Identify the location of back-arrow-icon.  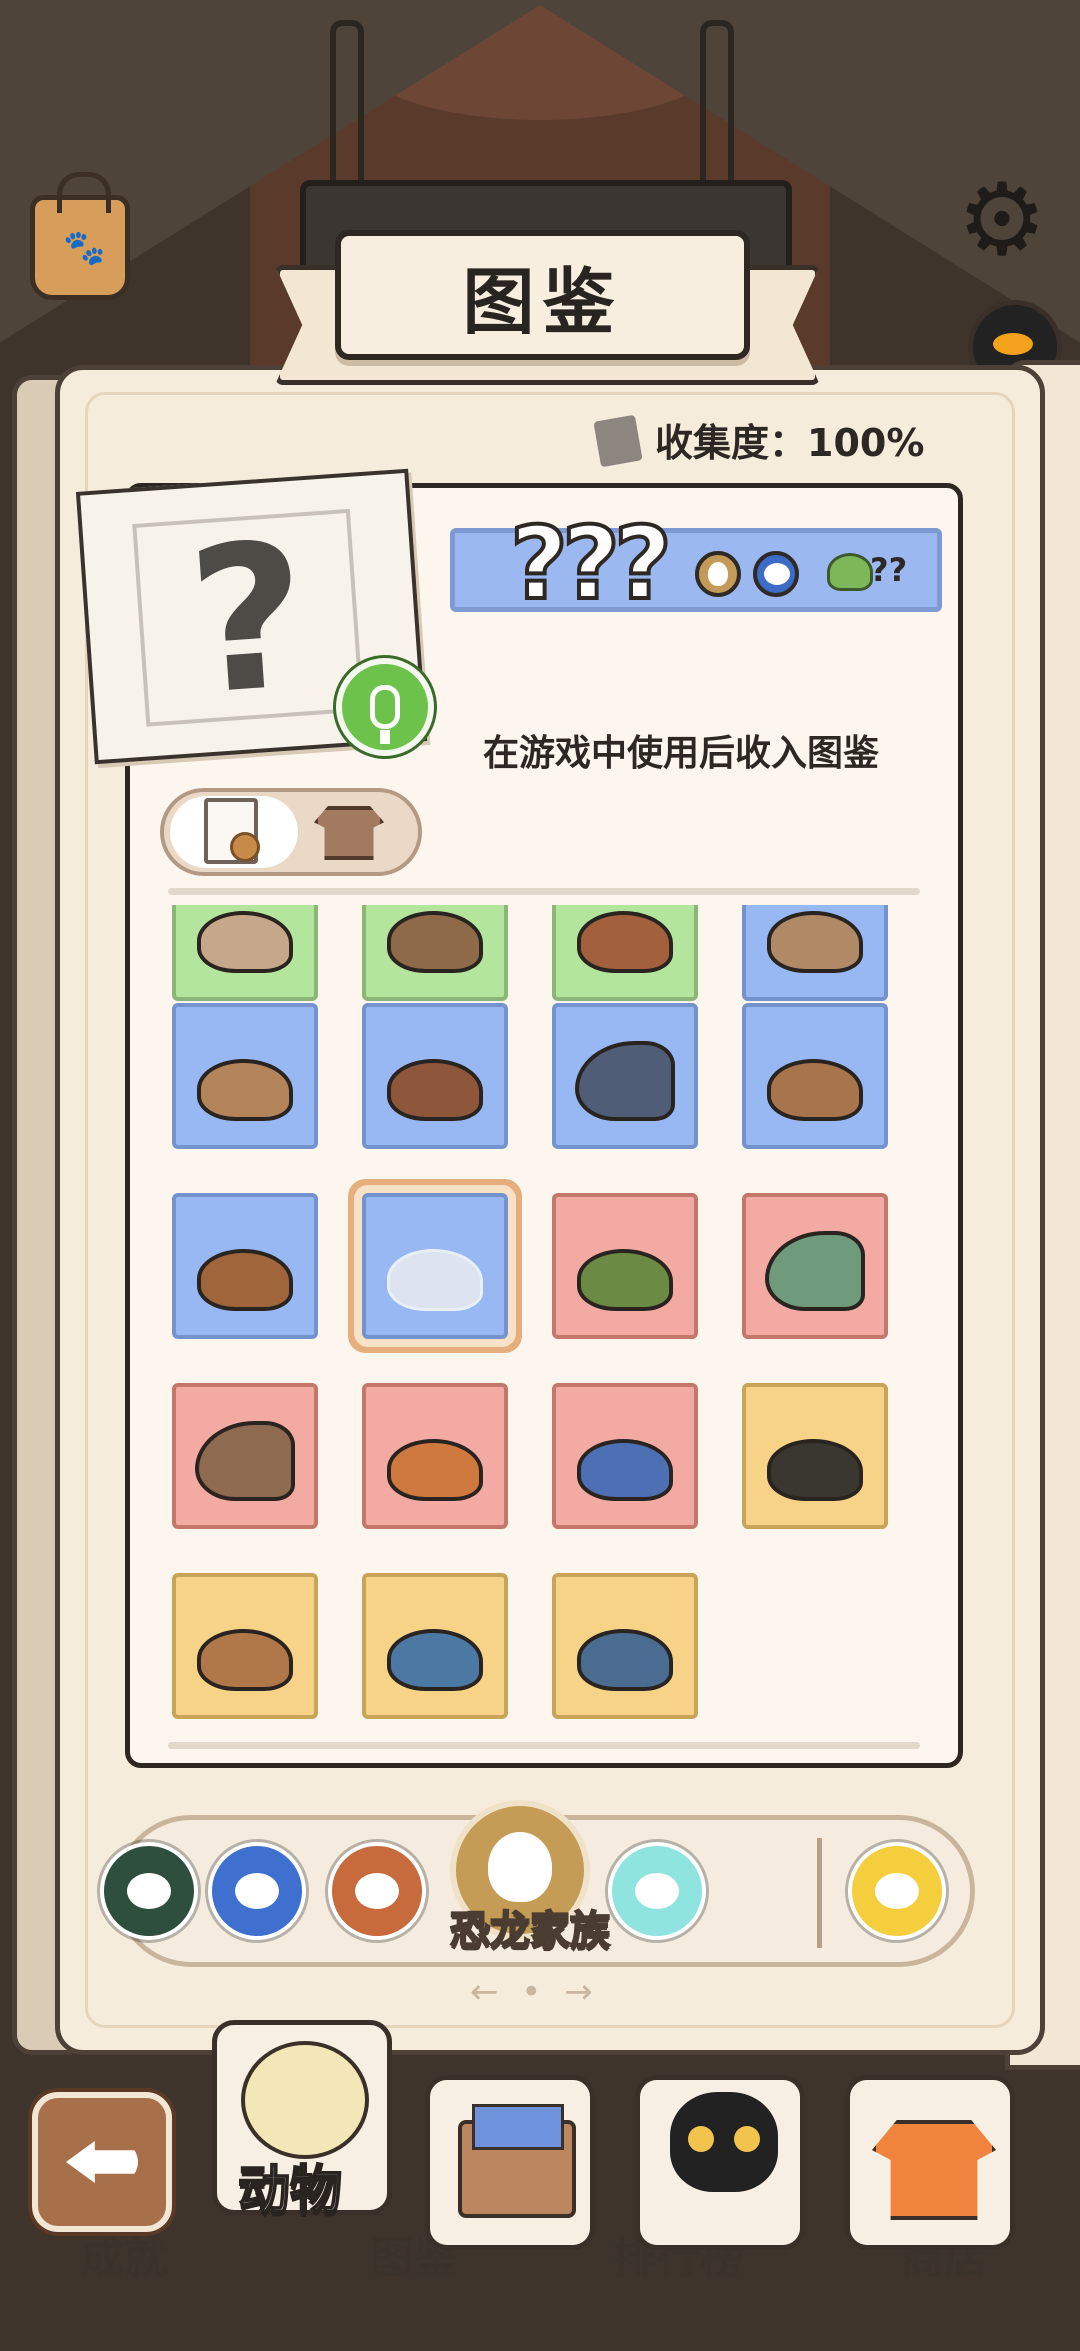
(102, 2162).